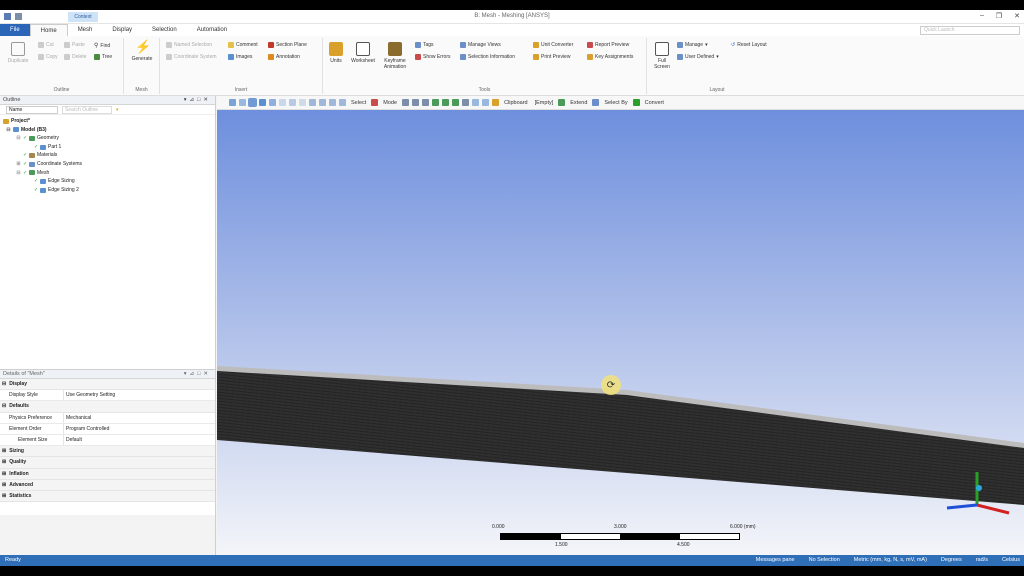 The height and width of the screenshot is (576, 1024). What do you see at coordinates (332, 102) in the screenshot?
I see `zoom-out-icon` at bounding box center [332, 102].